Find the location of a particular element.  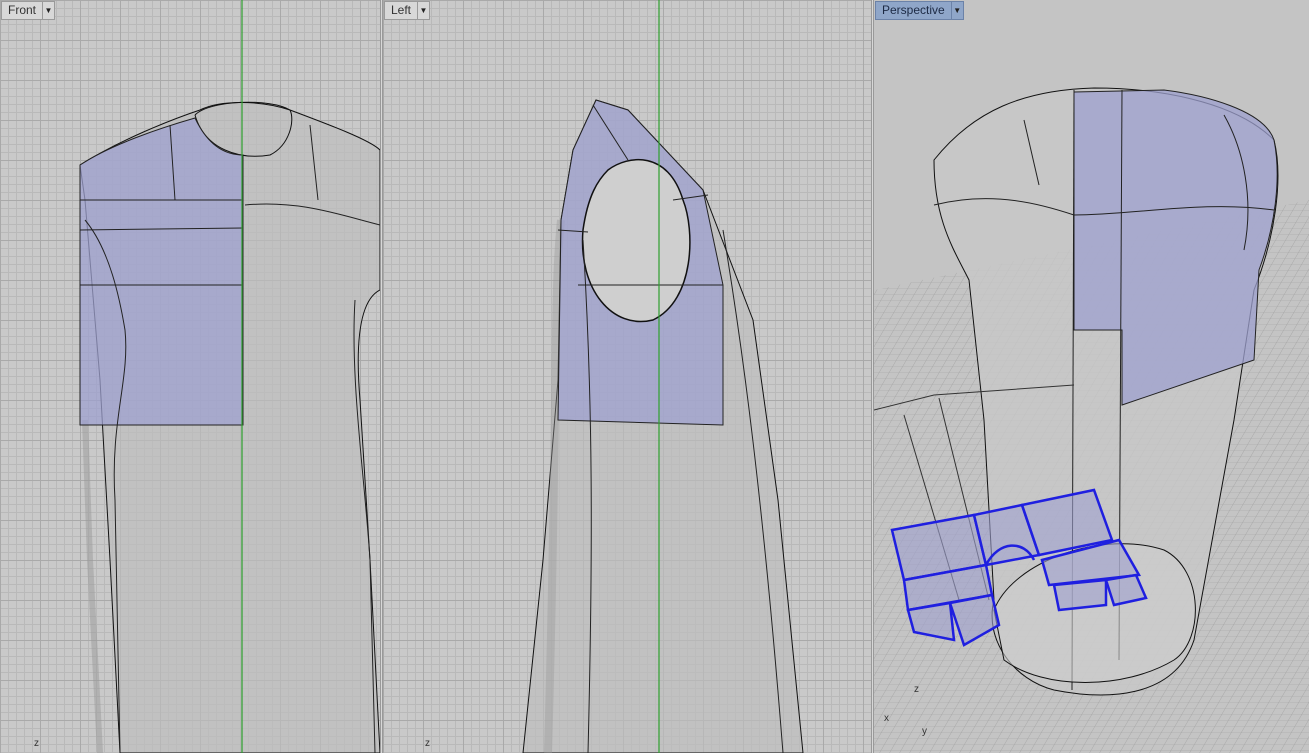

perspective-viewport-tab: Perspective ▼ is located at coordinates (919, 10).